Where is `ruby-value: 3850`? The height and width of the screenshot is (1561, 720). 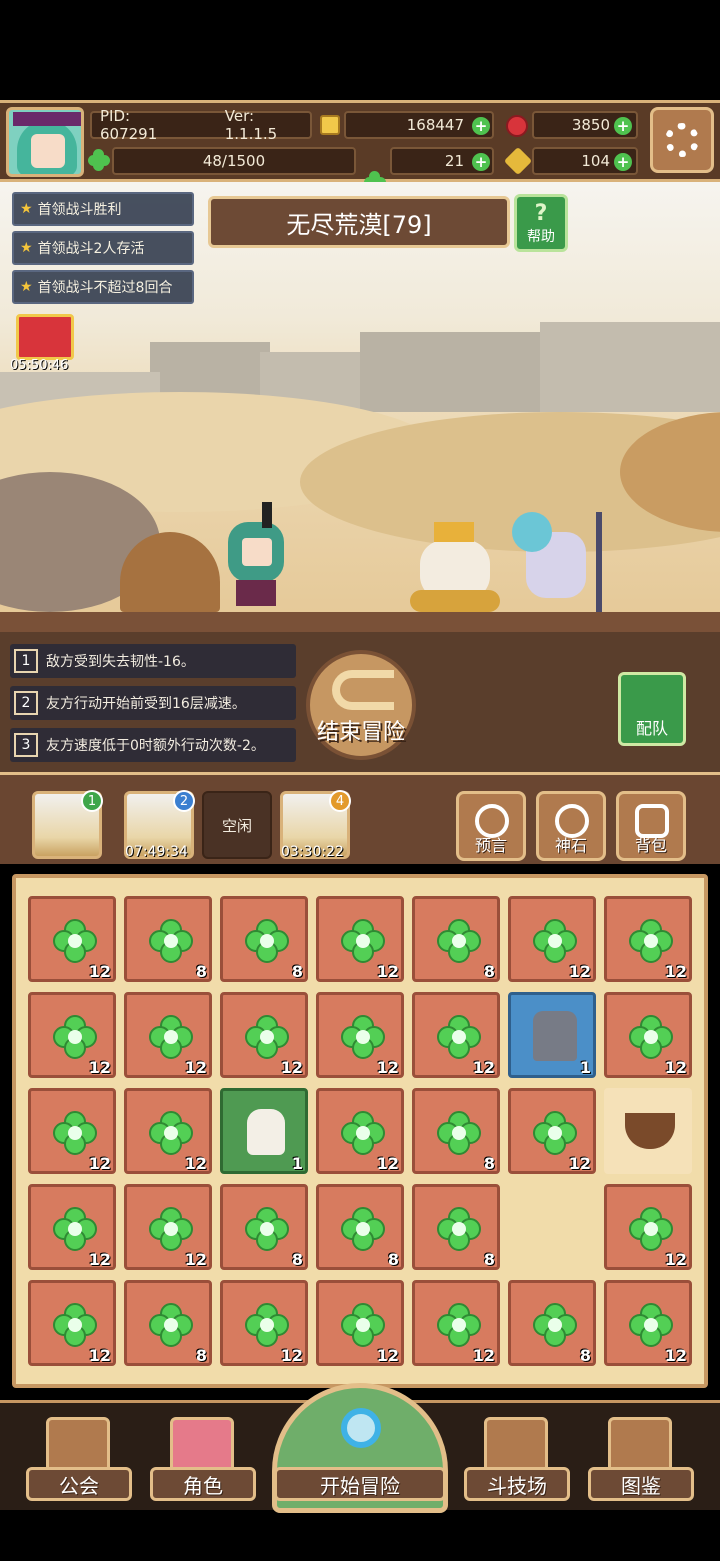
ruby-value: 3850 is located at coordinates (590, 125).